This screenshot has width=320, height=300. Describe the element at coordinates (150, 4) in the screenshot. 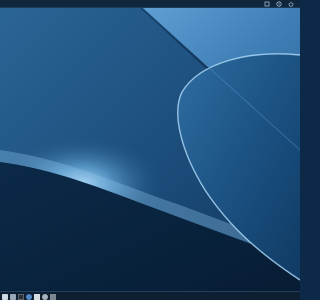

I see `top-panel` at that location.